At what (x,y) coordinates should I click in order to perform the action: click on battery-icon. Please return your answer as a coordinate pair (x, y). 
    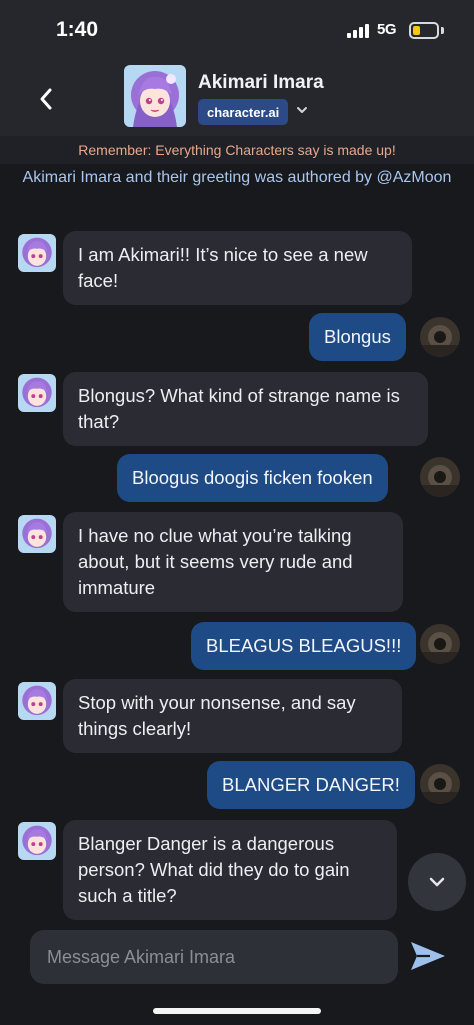
    Looking at the image, I should click on (424, 30).